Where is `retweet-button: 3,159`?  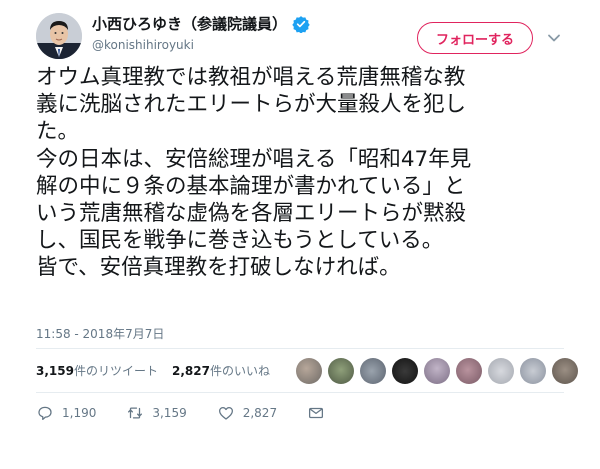
retweet-button: 3,159 is located at coordinates (156, 413).